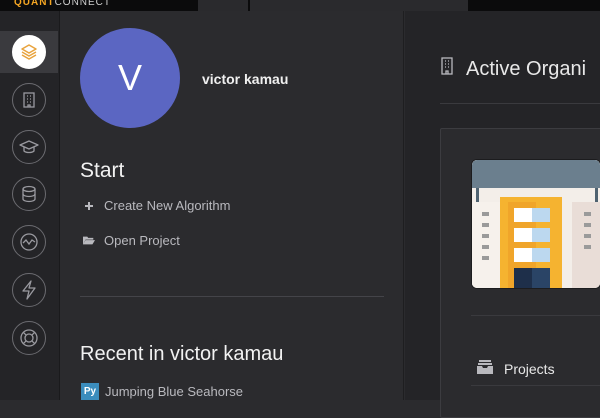  What do you see at coordinates (232, 296) in the screenshot?
I see `section-divider` at bounding box center [232, 296].